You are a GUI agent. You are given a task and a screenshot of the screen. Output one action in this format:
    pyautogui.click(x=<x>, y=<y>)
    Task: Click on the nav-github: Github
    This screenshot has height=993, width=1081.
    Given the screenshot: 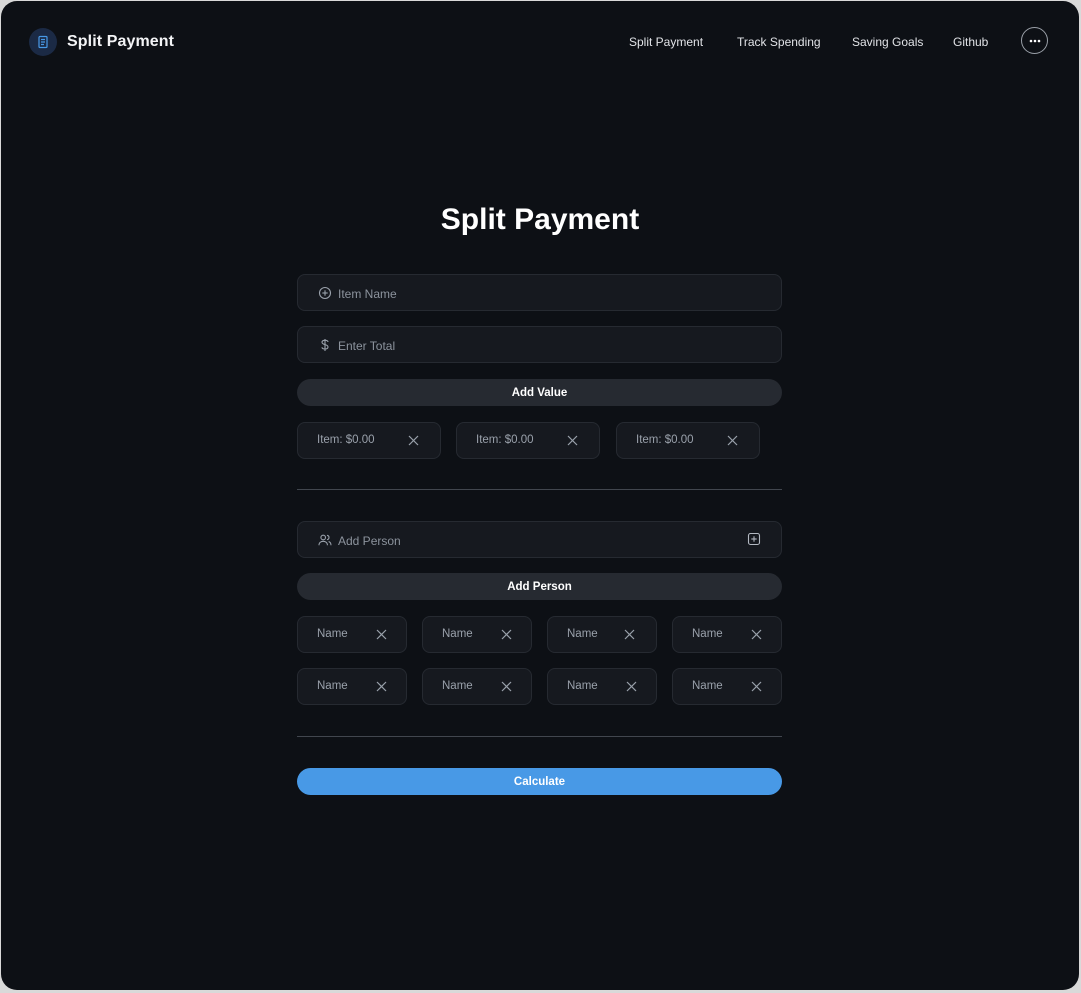 What is the action you would take?
    pyautogui.click(x=970, y=42)
    